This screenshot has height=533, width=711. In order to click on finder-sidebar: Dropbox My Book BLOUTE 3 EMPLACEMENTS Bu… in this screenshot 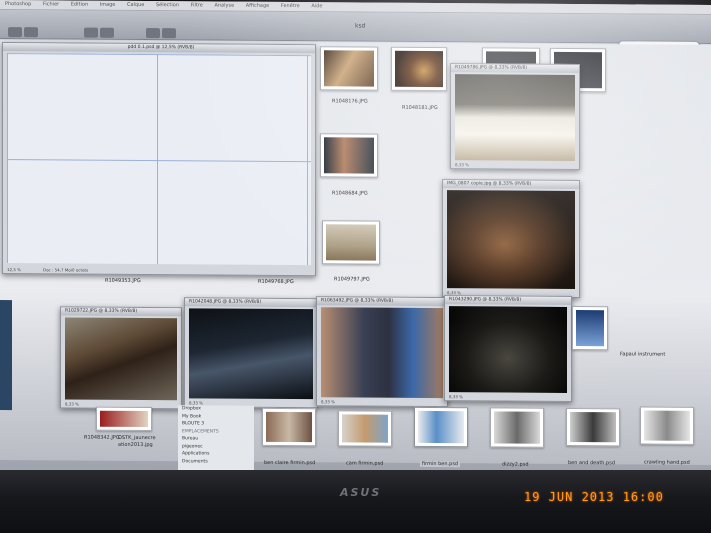, I will do `click(216, 438)`.